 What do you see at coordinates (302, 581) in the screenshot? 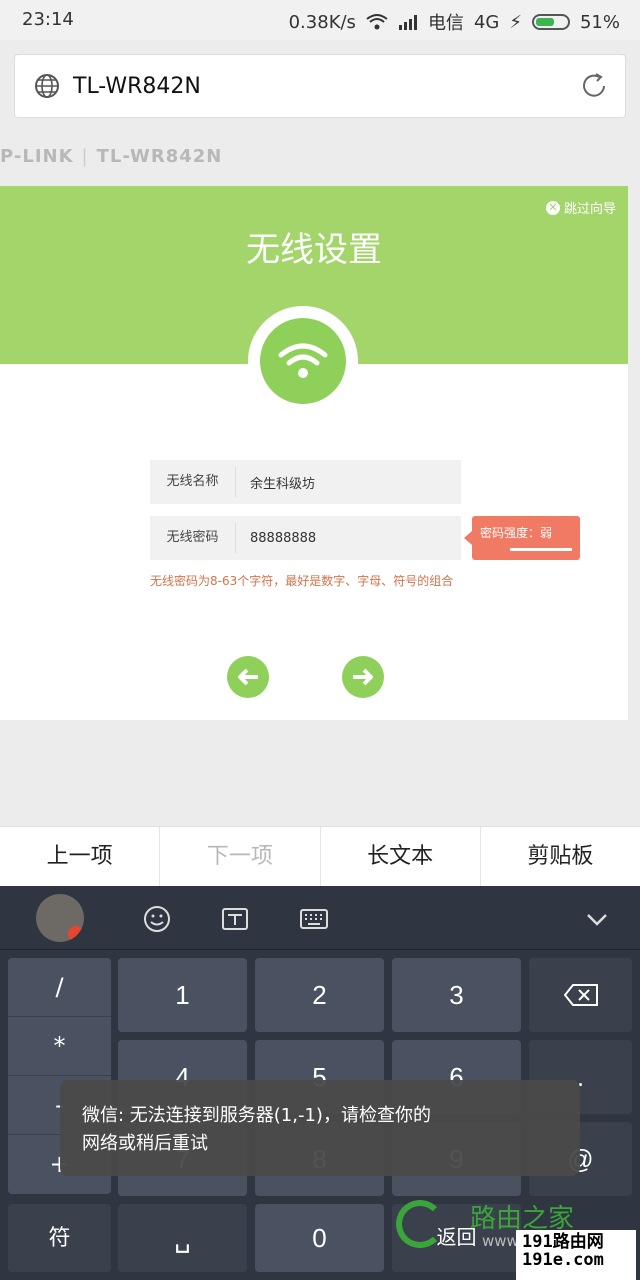
I see `password-hint: 无线密码为8-63个字符，最好是数字、字母、符号的组合` at bounding box center [302, 581].